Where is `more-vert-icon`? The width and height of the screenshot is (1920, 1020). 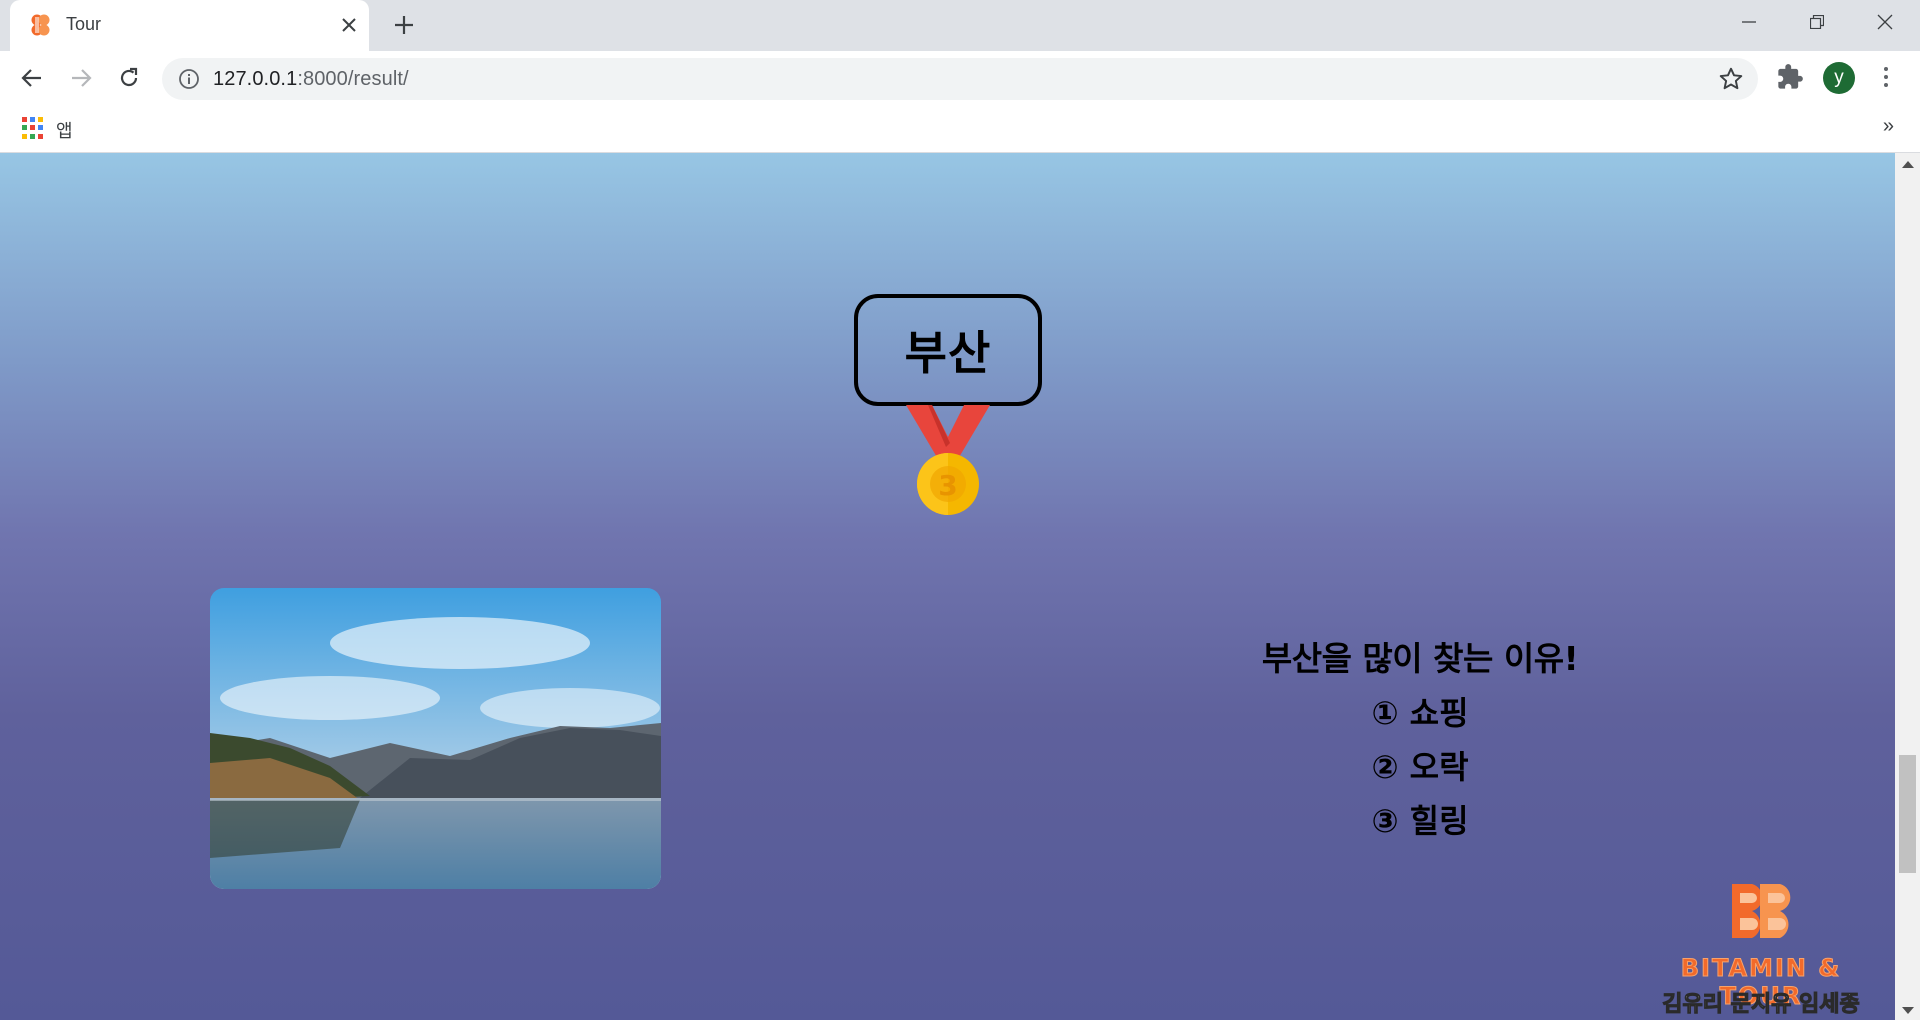 more-vert-icon is located at coordinates (1886, 77).